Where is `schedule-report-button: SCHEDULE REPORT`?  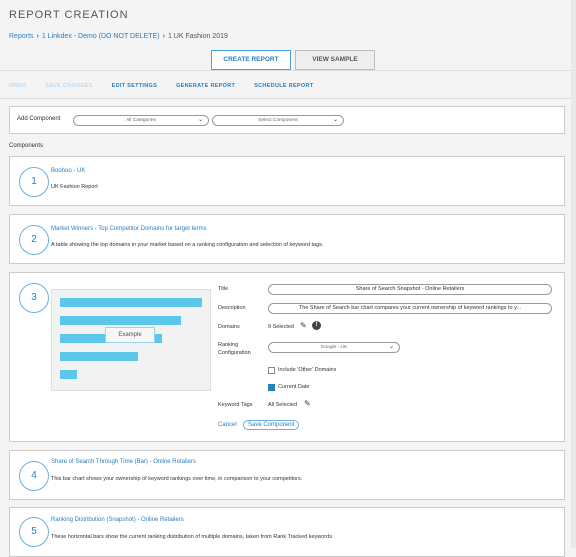 schedule-report-button: SCHEDULE REPORT is located at coordinates (283, 86).